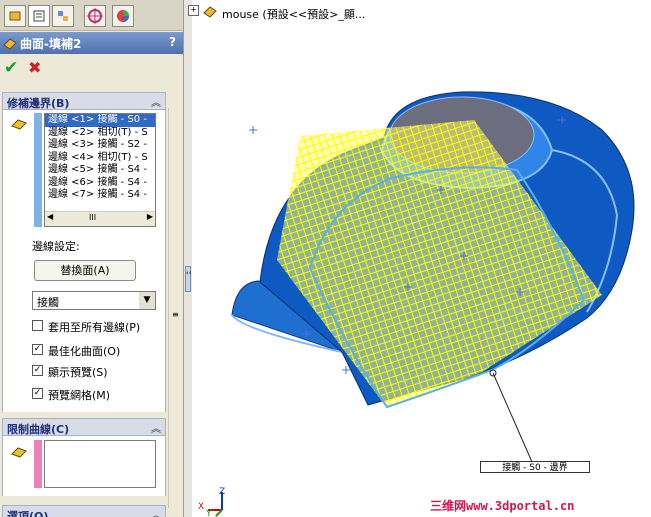 The width and height of the screenshot is (651, 517). What do you see at coordinates (34, 67) in the screenshot?
I see `cancel-button: ✖` at bounding box center [34, 67].